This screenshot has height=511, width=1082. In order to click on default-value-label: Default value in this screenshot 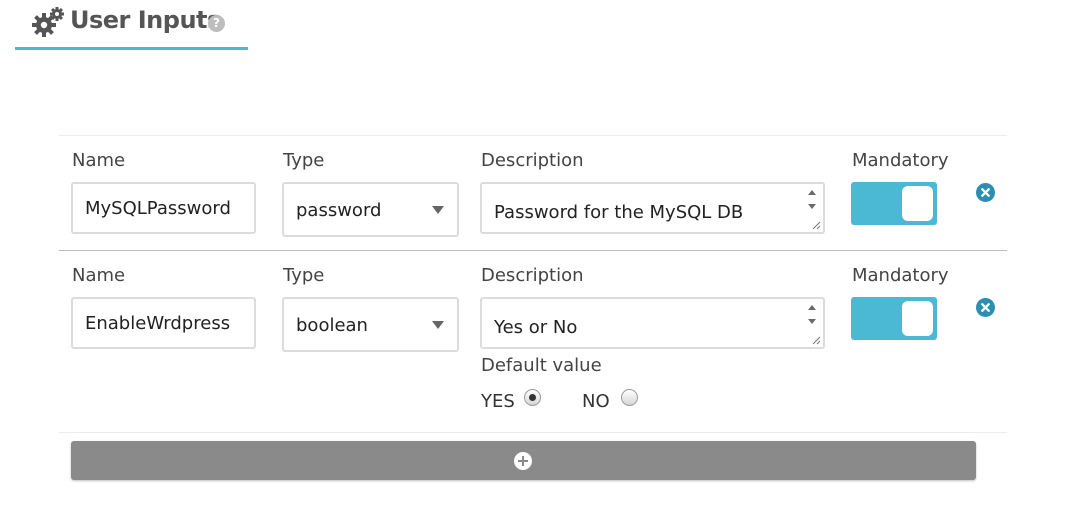, I will do `click(541, 365)`.